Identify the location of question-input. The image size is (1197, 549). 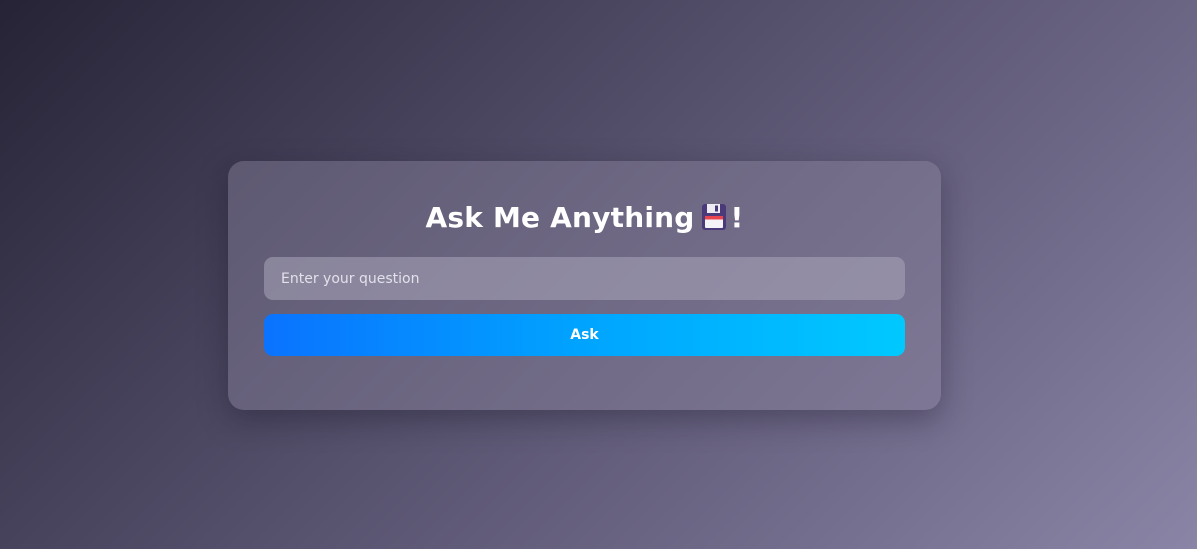
(584, 278).